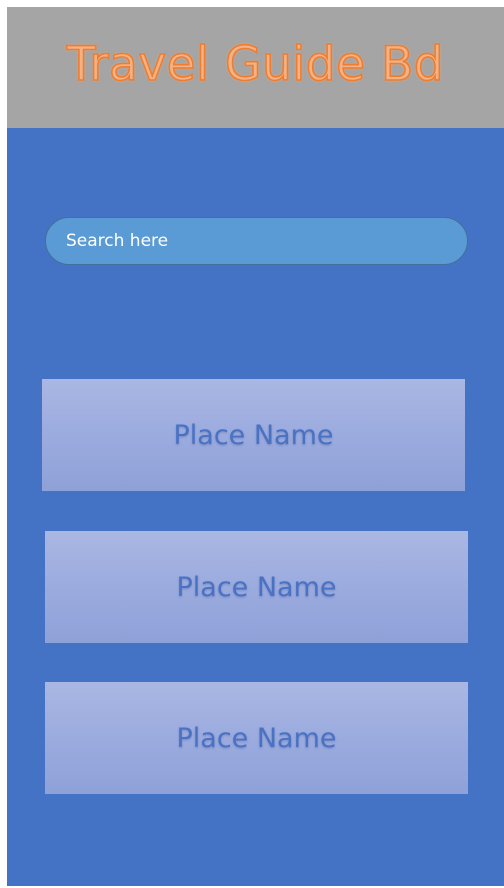 The width and height of the screenshot is (504, 888). I want to click on app-title: Travel Guide Bd, so click(255, 64).